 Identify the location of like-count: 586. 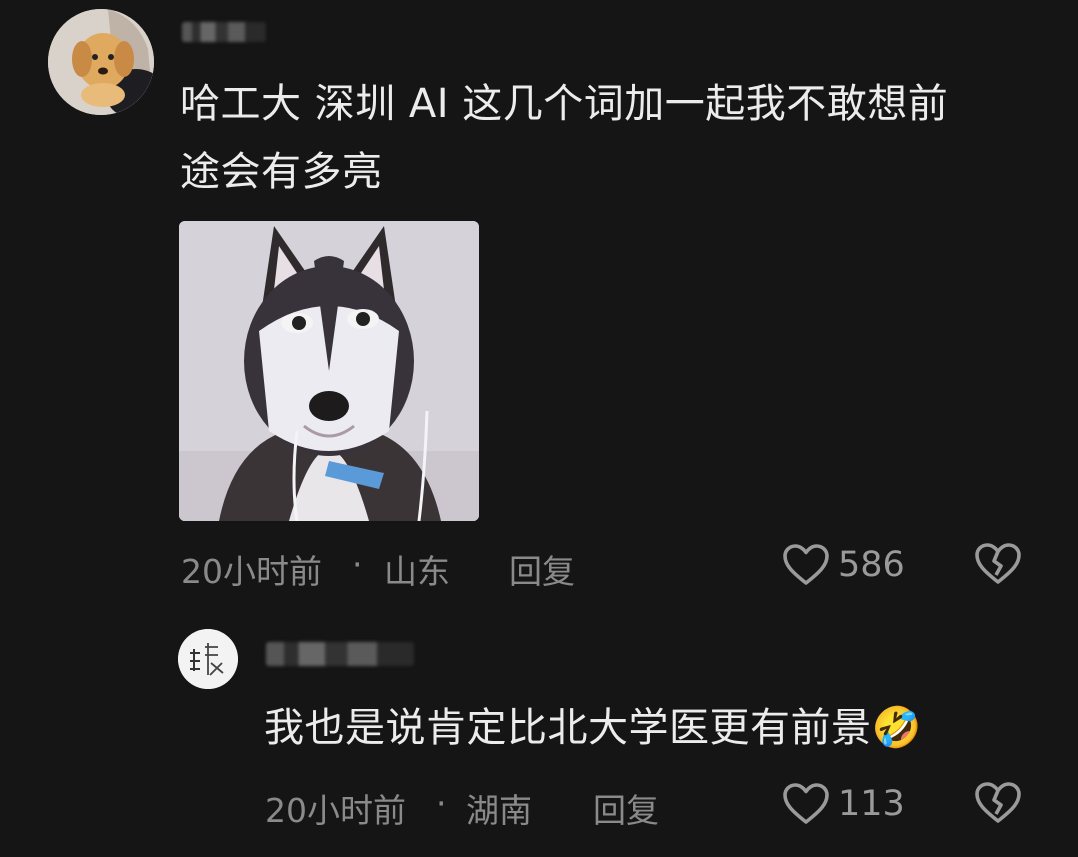
(871, 565).